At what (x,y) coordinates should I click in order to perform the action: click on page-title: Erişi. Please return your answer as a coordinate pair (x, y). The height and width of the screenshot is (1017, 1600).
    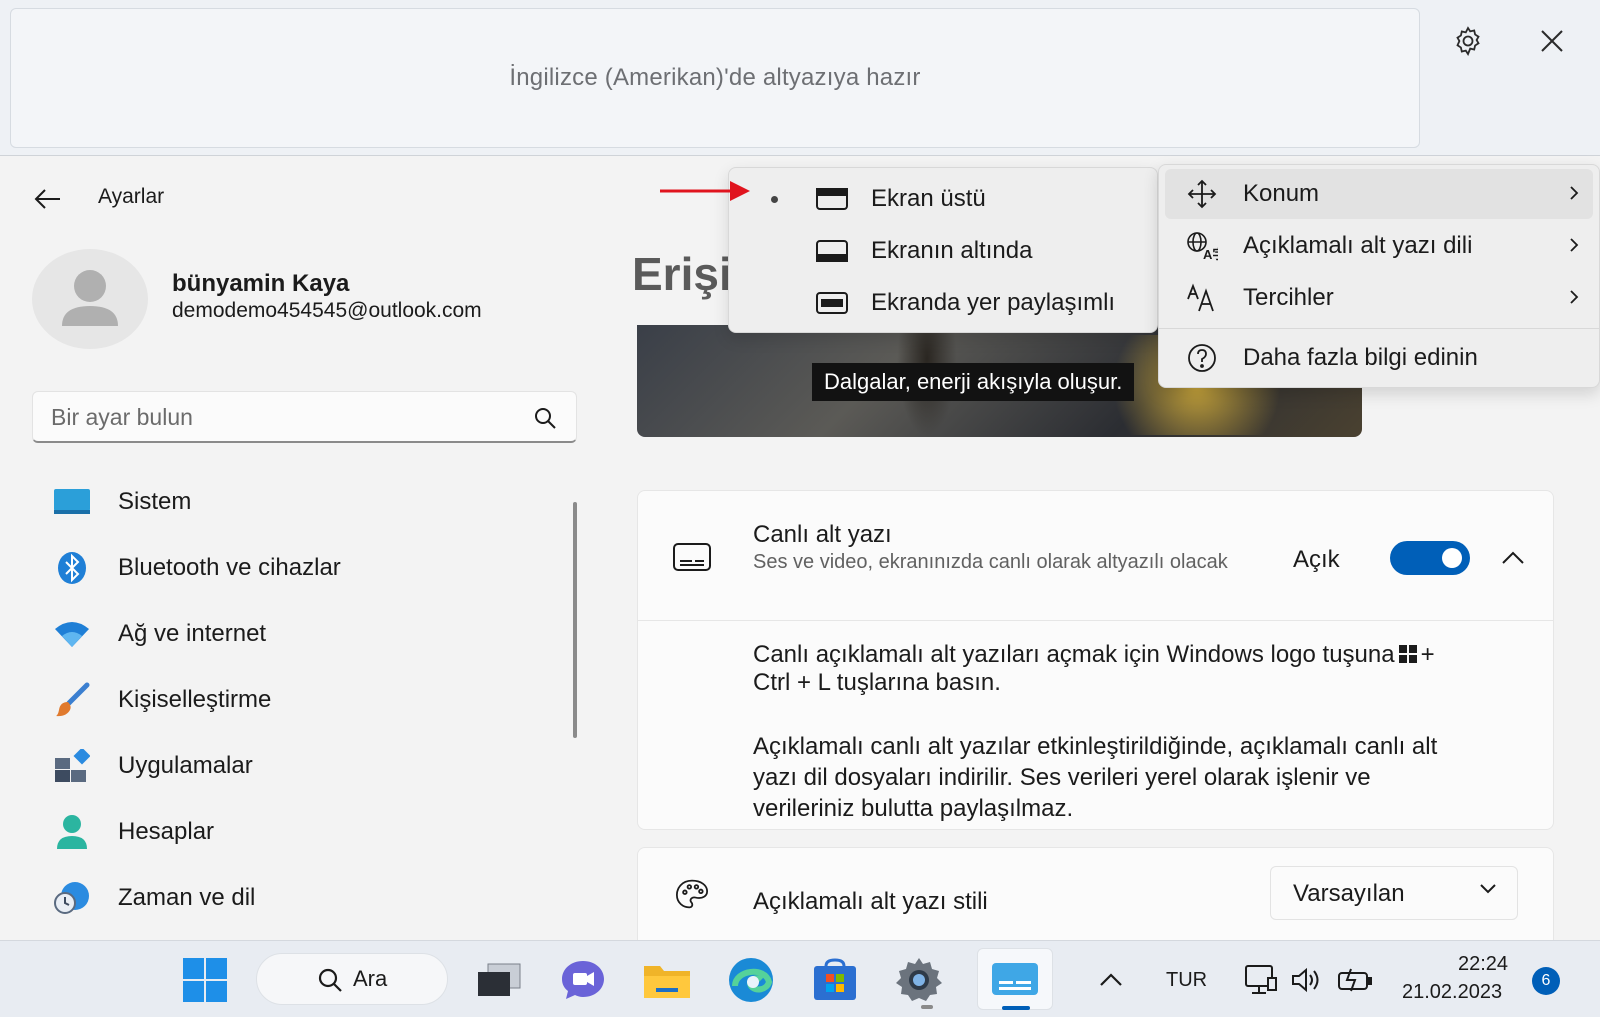
    Looking at the image, I should click on (682, 274).